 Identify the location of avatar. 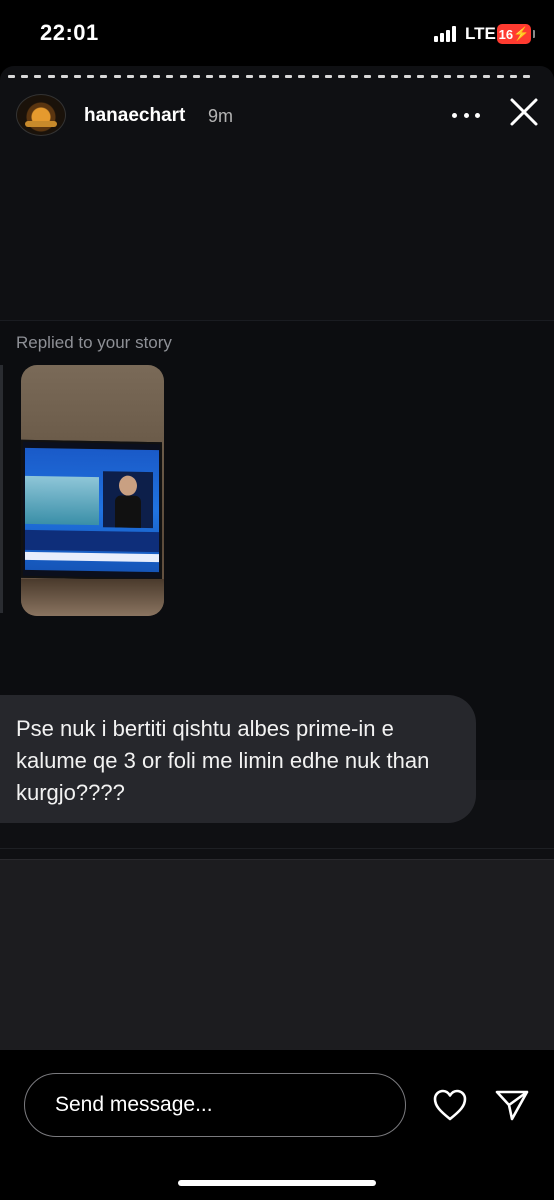
(41, 115).